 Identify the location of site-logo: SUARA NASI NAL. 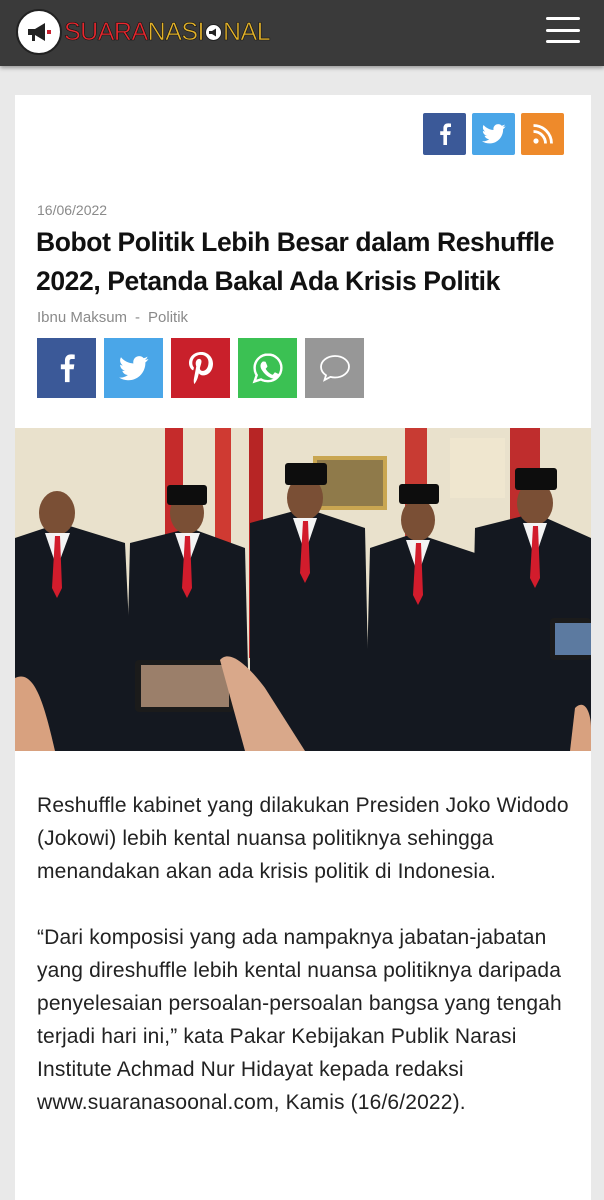
(143, 32).